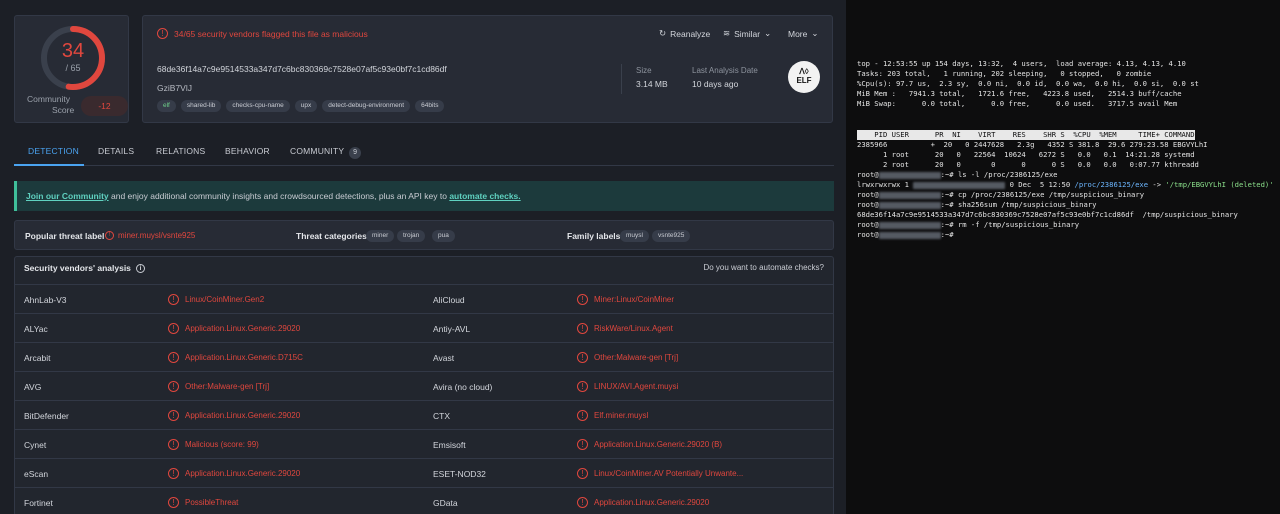  What do you see at coordinates (258, 106) in the screenshot?
I see `file-tag: checks-cpu-name` at bounding box center [258, 106].